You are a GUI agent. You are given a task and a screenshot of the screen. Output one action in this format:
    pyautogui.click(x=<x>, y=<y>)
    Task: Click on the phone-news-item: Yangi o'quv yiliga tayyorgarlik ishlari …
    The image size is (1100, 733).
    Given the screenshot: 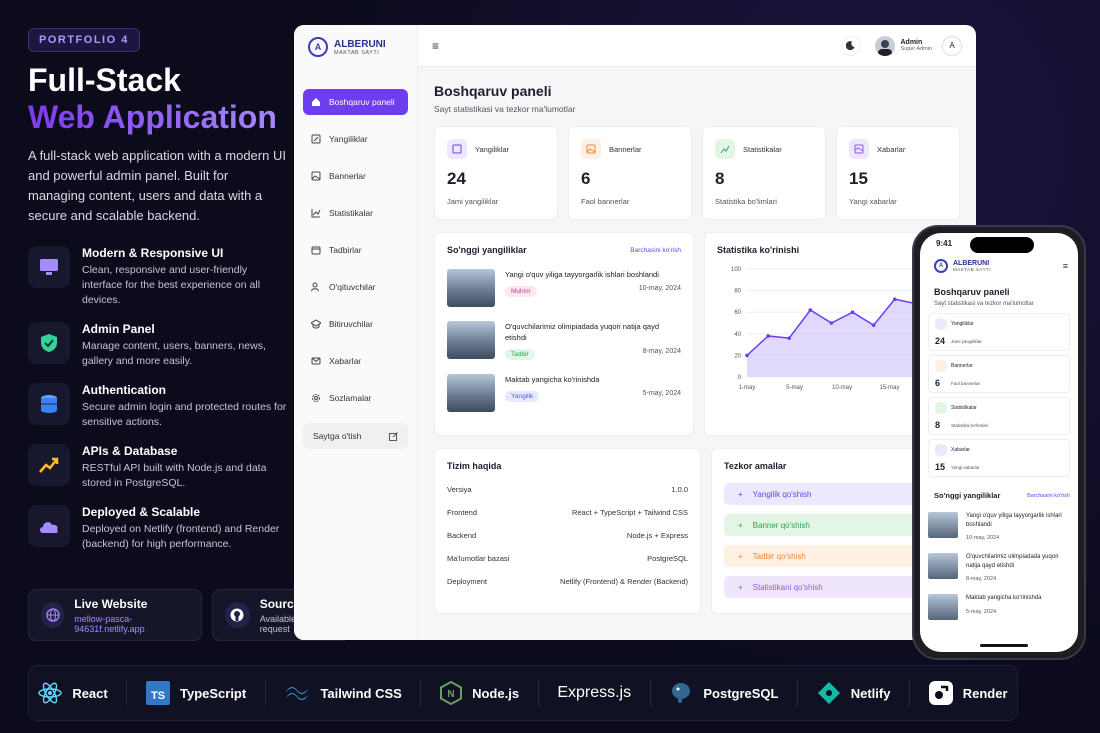 What is the action you would take?
    pyautogui.click(x=999, y=526)
    